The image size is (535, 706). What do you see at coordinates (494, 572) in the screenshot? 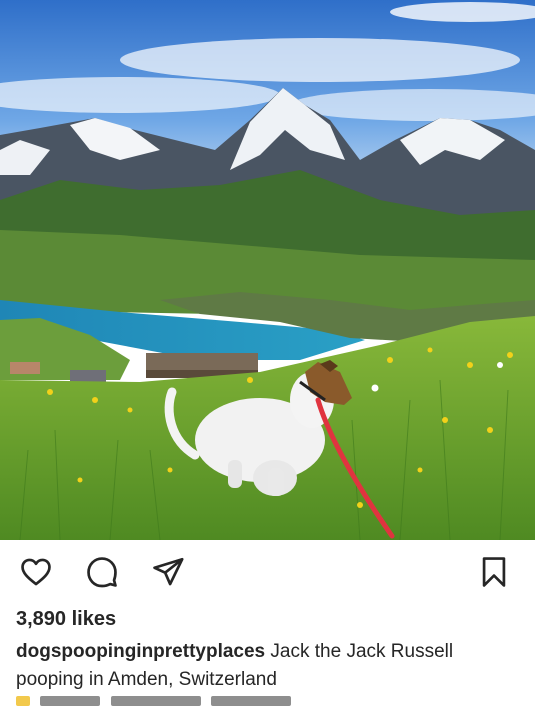
I see `bookmark-icon` at bounding box center [494, 572].